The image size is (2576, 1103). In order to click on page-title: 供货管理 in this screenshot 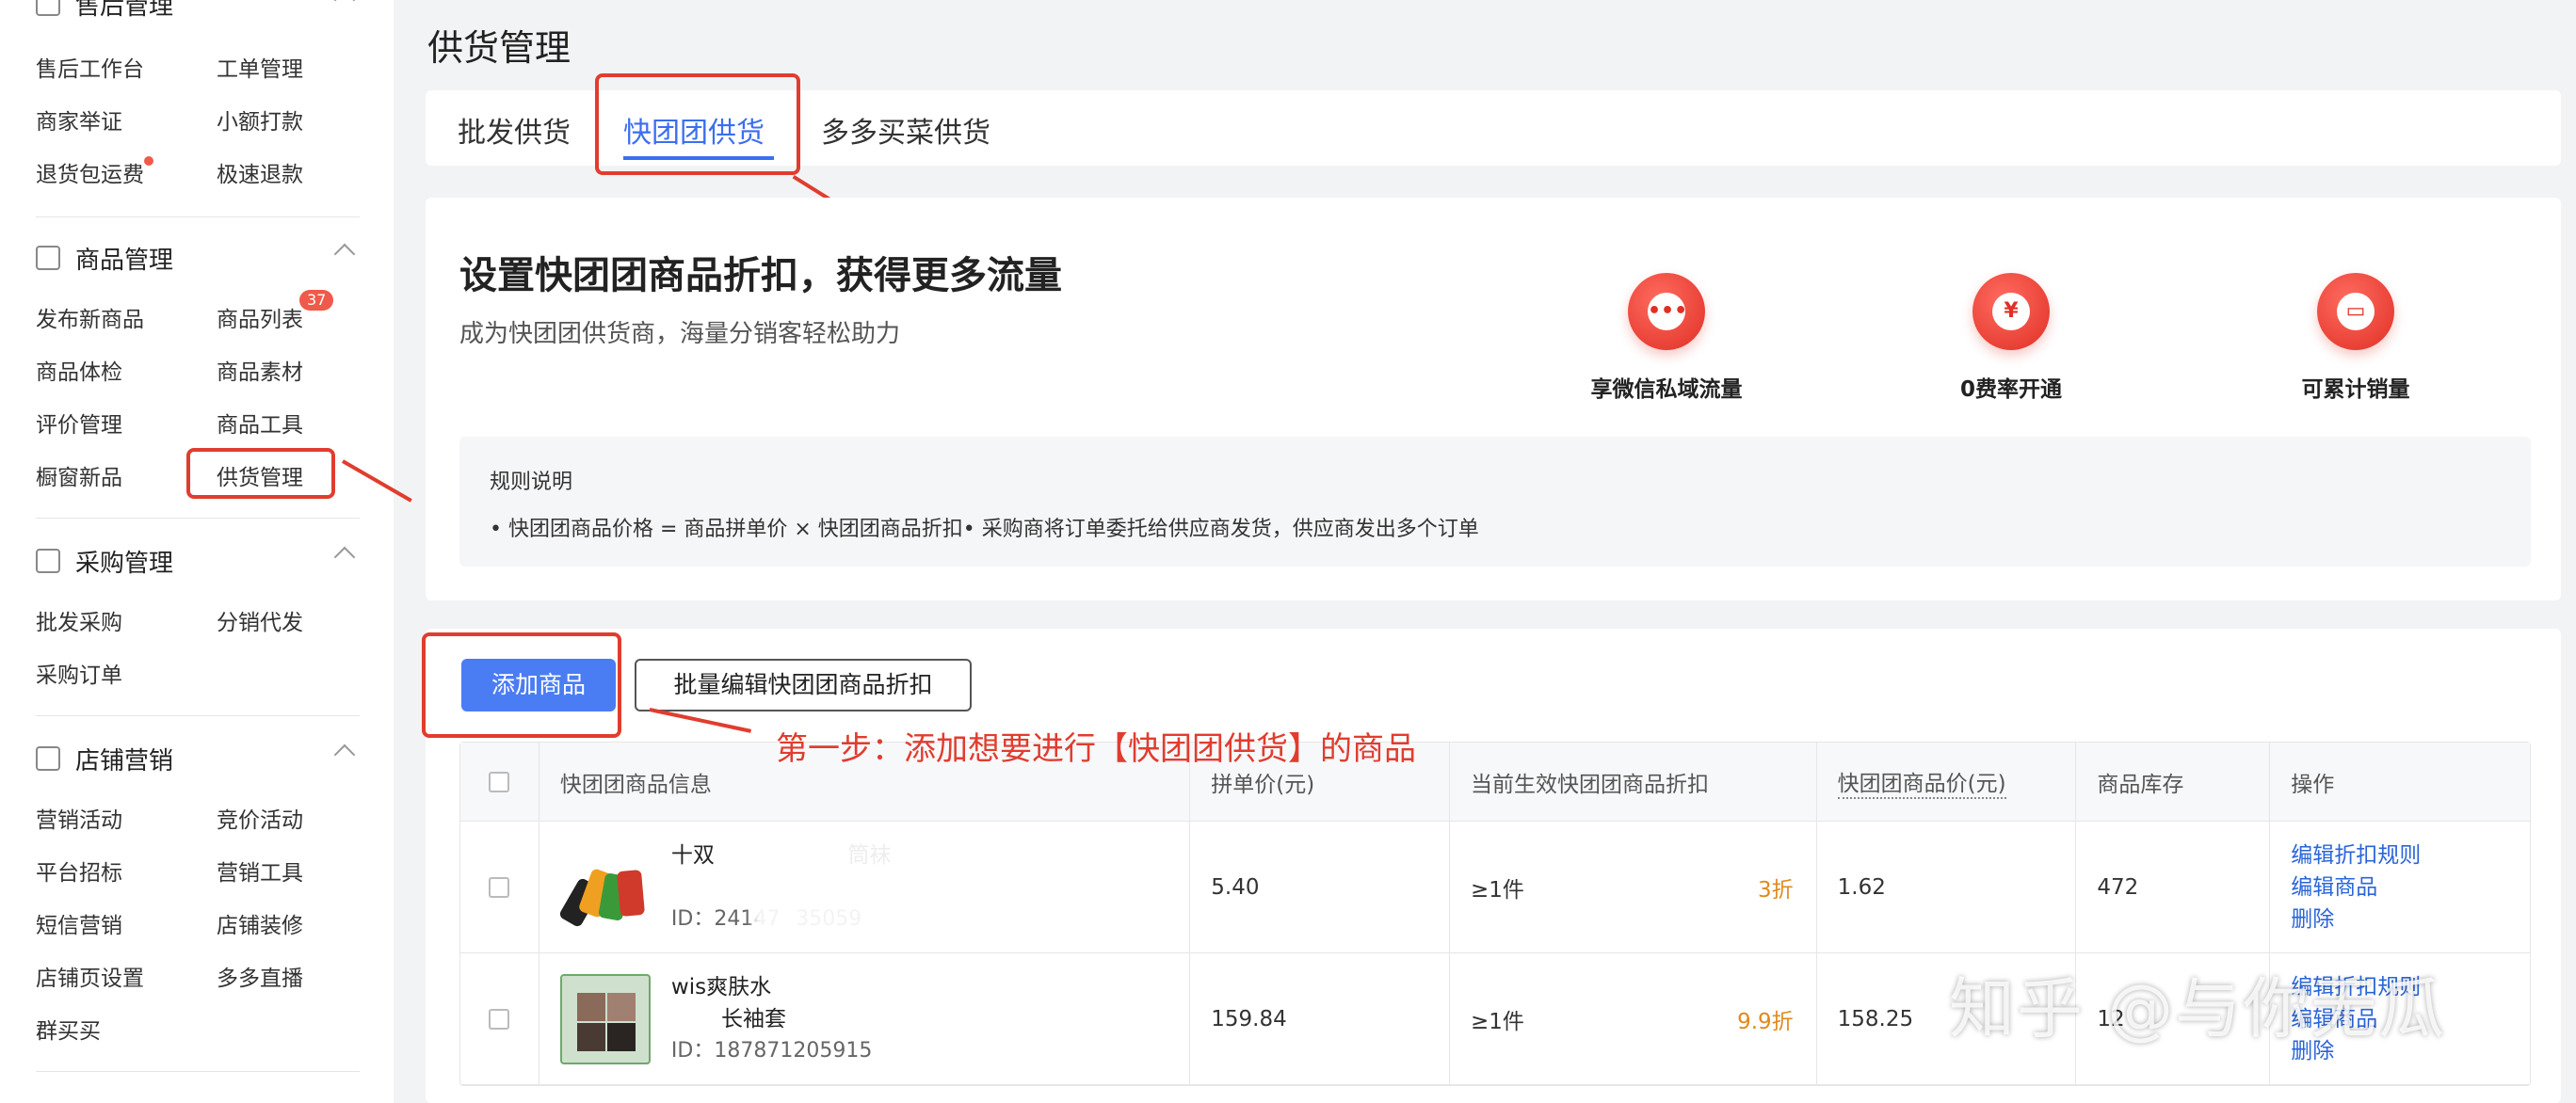, I will do `click(499, 48)`.